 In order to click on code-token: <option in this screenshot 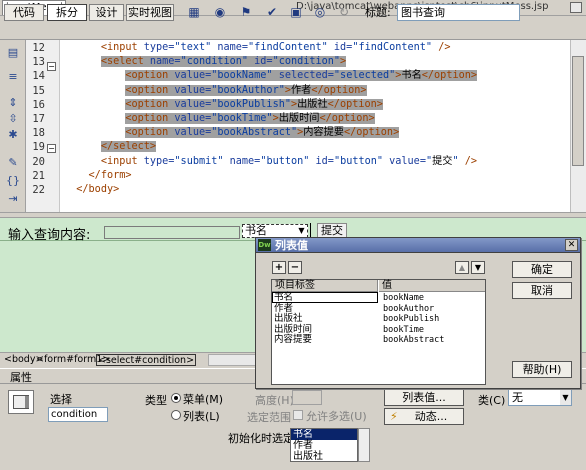, I will do `click(150, 76)`.